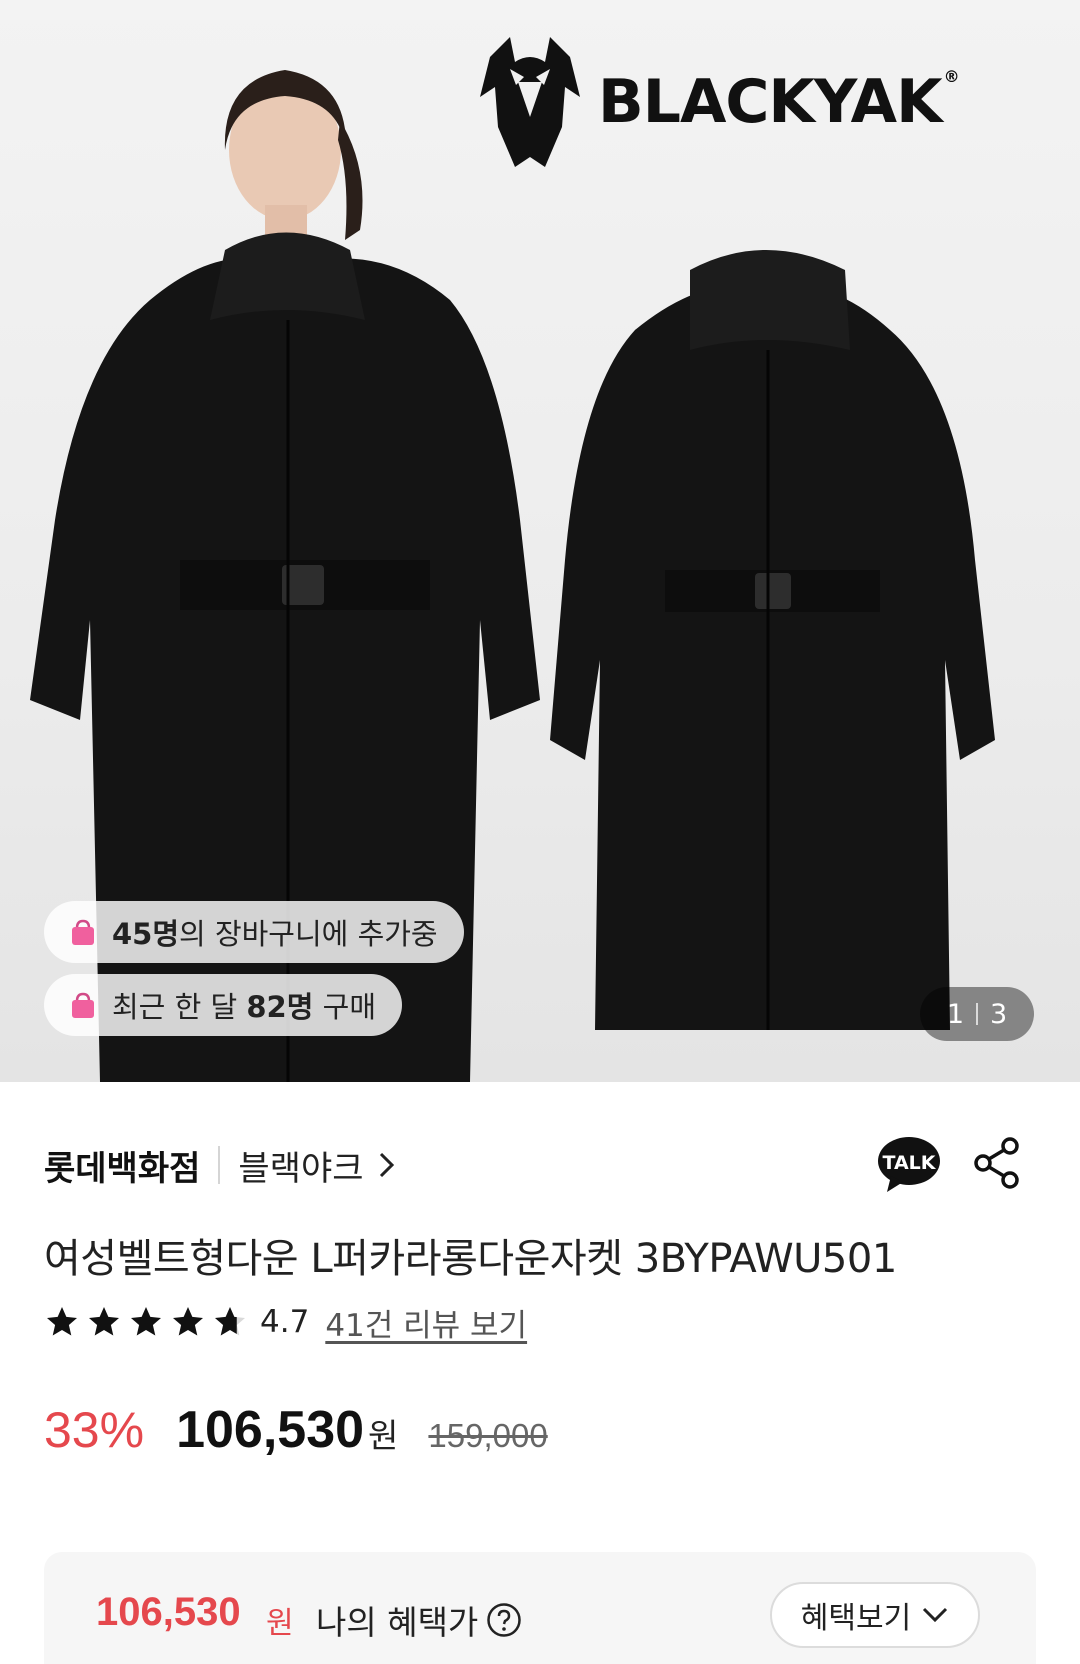  Describe the element at coordinates (779, 102) in the screenshot. I see `brand-wordmark: BLACKYAK ®` at that location.